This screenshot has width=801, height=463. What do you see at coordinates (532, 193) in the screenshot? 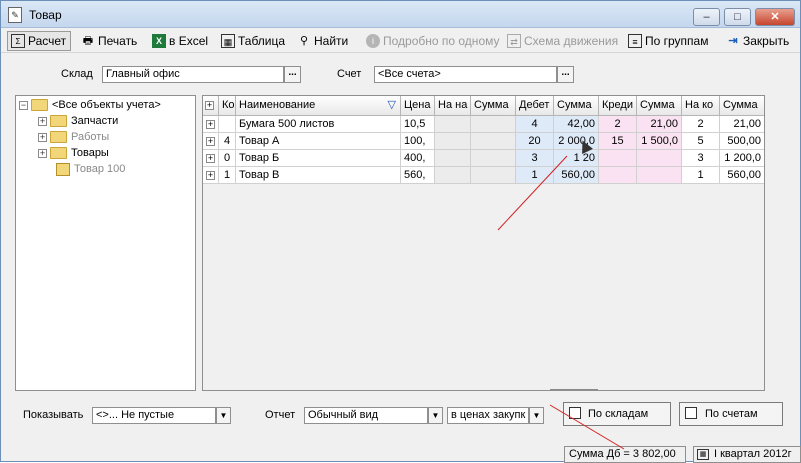
I see `annotation-line-top` at bounding box center [532, 193].